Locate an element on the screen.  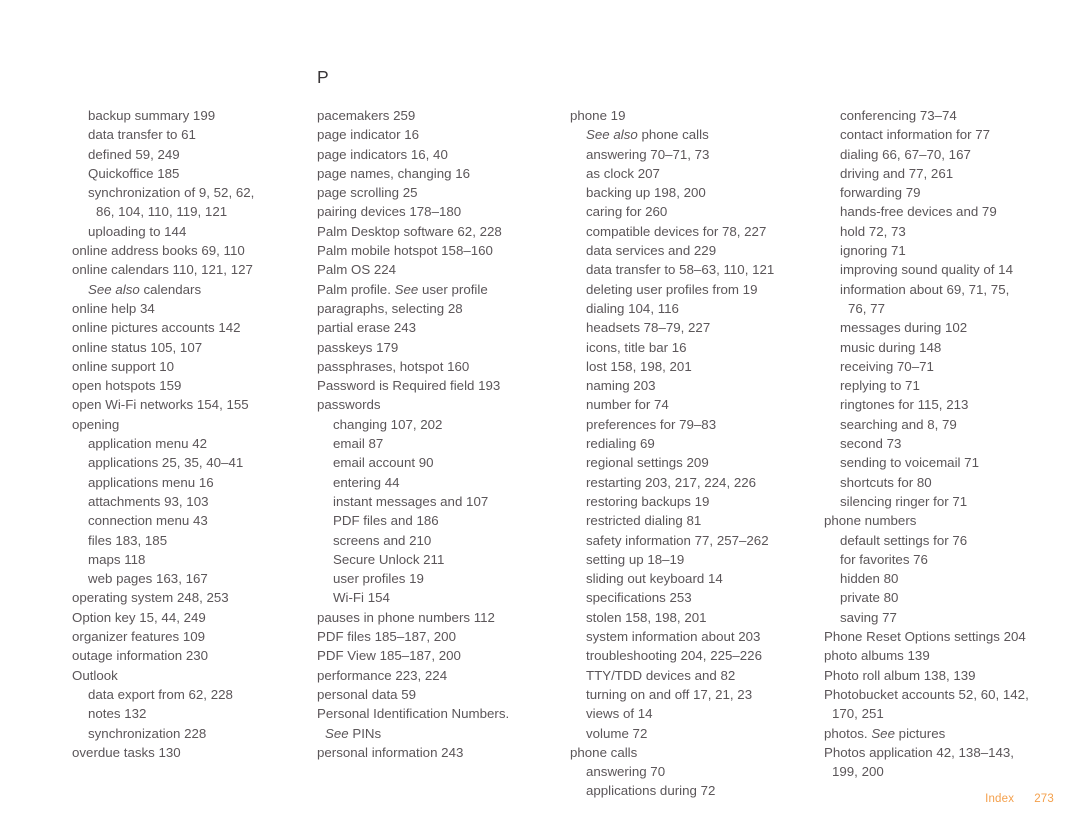
index-entry: default settings for 76 is located at coordinates (904, 540).